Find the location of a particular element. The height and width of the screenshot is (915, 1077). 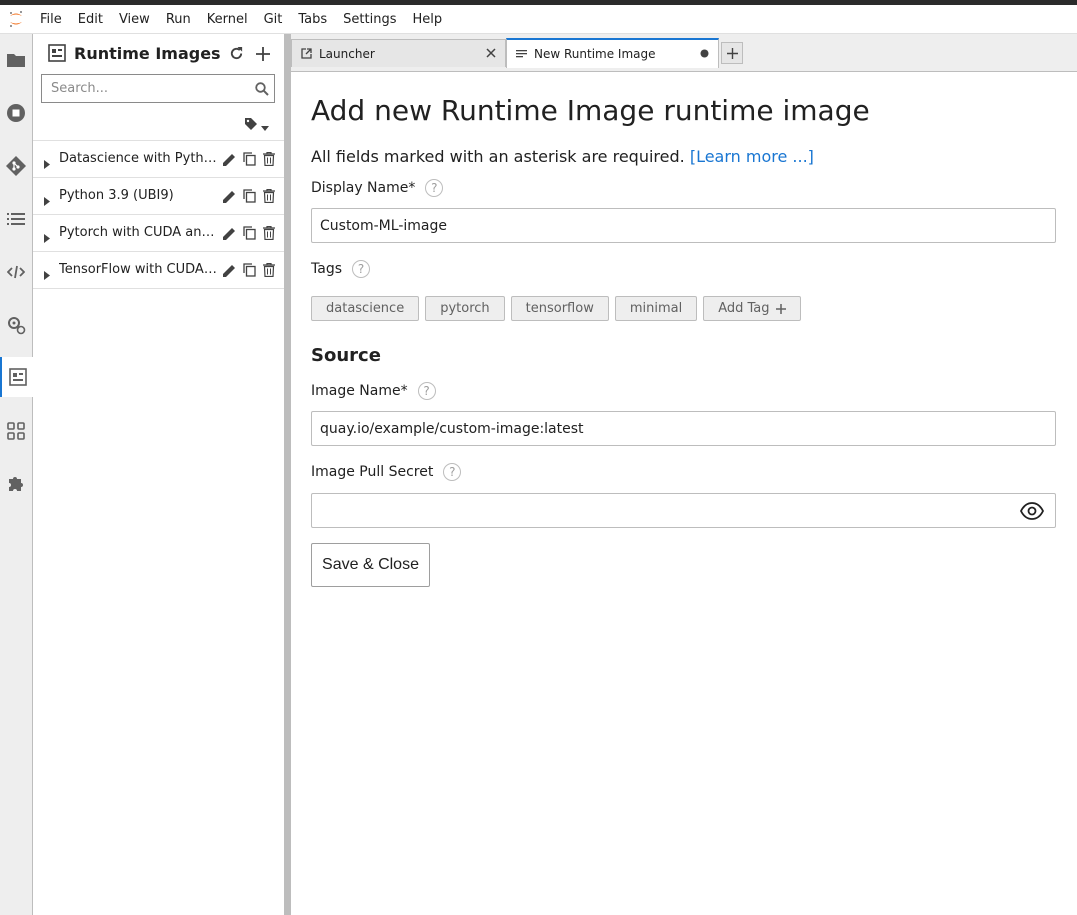

eye-icon is located at coordinates (1032, 511).